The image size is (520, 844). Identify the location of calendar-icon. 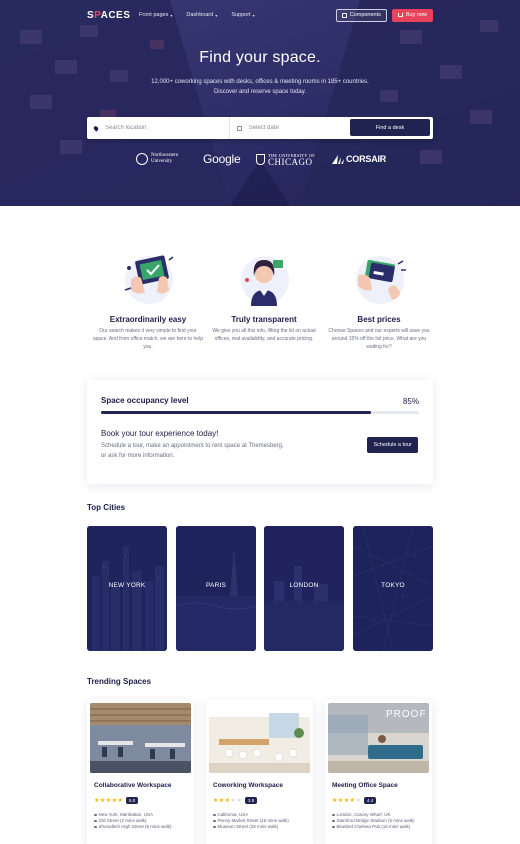
(239, 128).